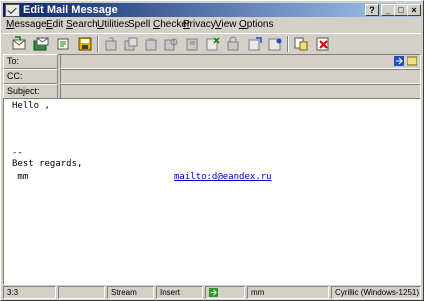 The height and width of the screenshot is (301, 424). I want to click on insert-file-icon, so click(301, 44).